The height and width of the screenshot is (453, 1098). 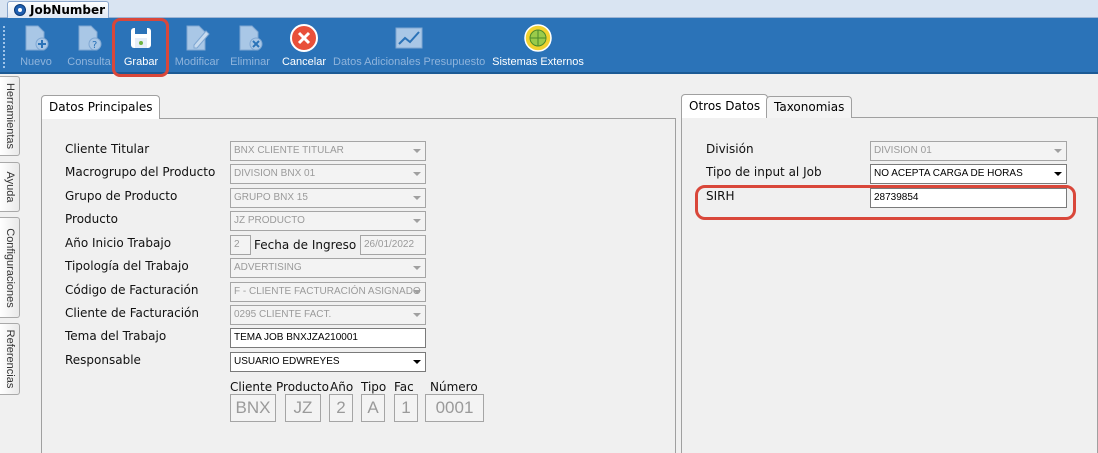 What do you see at coordinates (103, 360) in the screenshot?
I see `responsable-label: Responsable` at bounding box center [103, 360].